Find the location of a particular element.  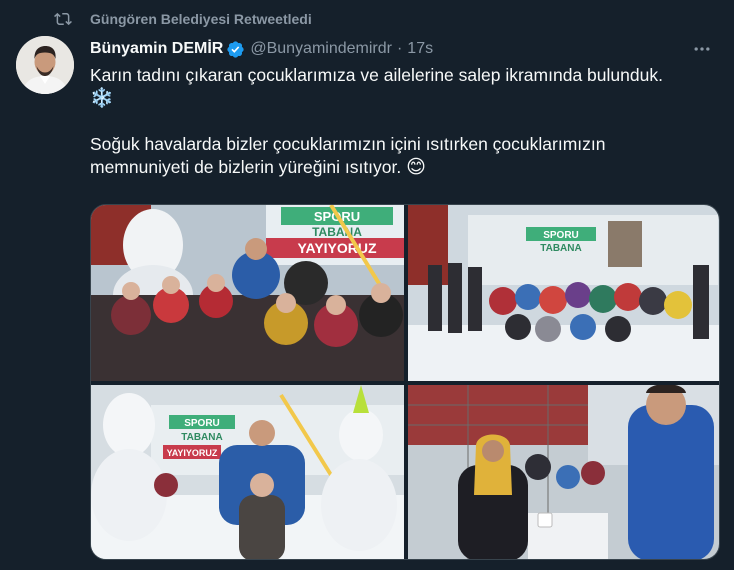

tweet-timestamp: 17s is located at coordinates (420, 49).